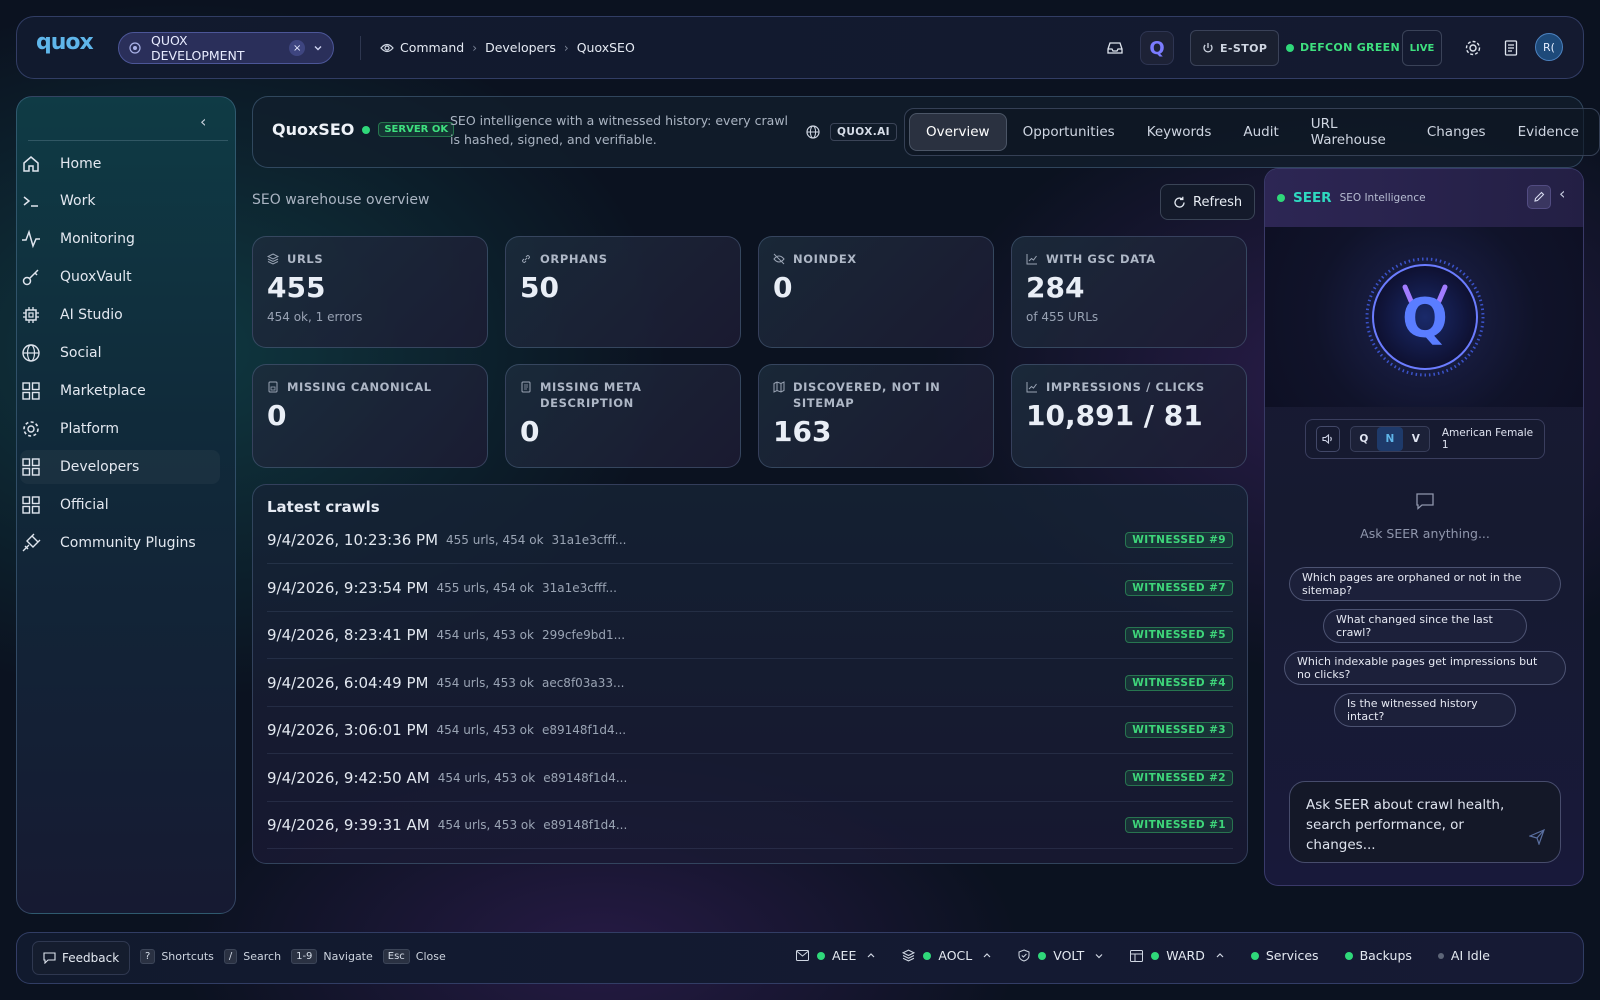 This screenshot has height=1000, width=1600. What do you see at coordinates (318, 48) in the screenshot?
I see `chevron-down-icon` at bounding box center [318, 48].